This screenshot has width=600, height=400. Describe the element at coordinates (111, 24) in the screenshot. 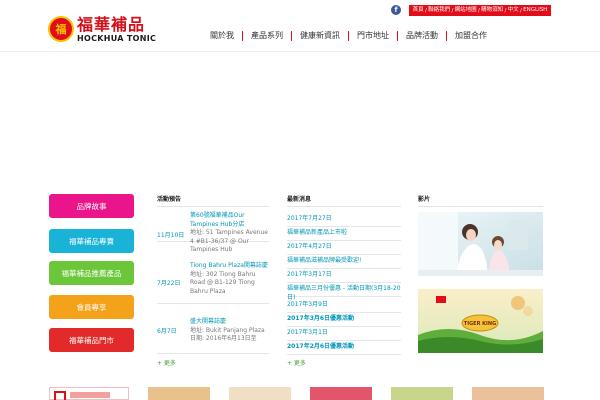

I see `logo-chinese-name: 福華補品` at that location.